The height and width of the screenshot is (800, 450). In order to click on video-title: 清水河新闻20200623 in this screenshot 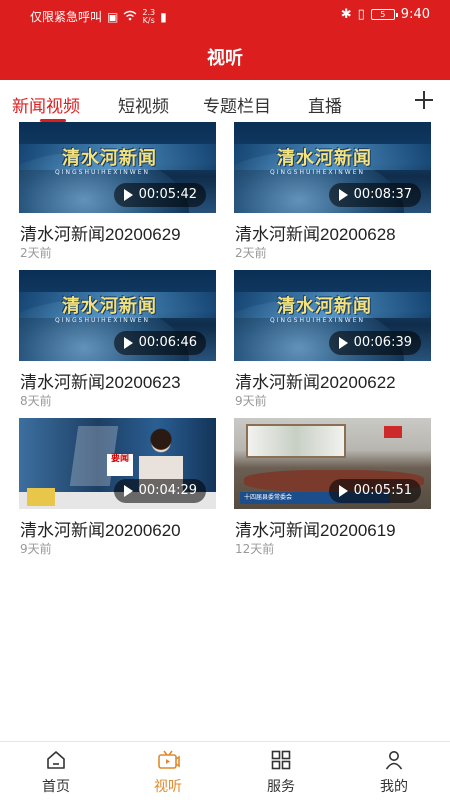, I will do `click(100, 380)`.